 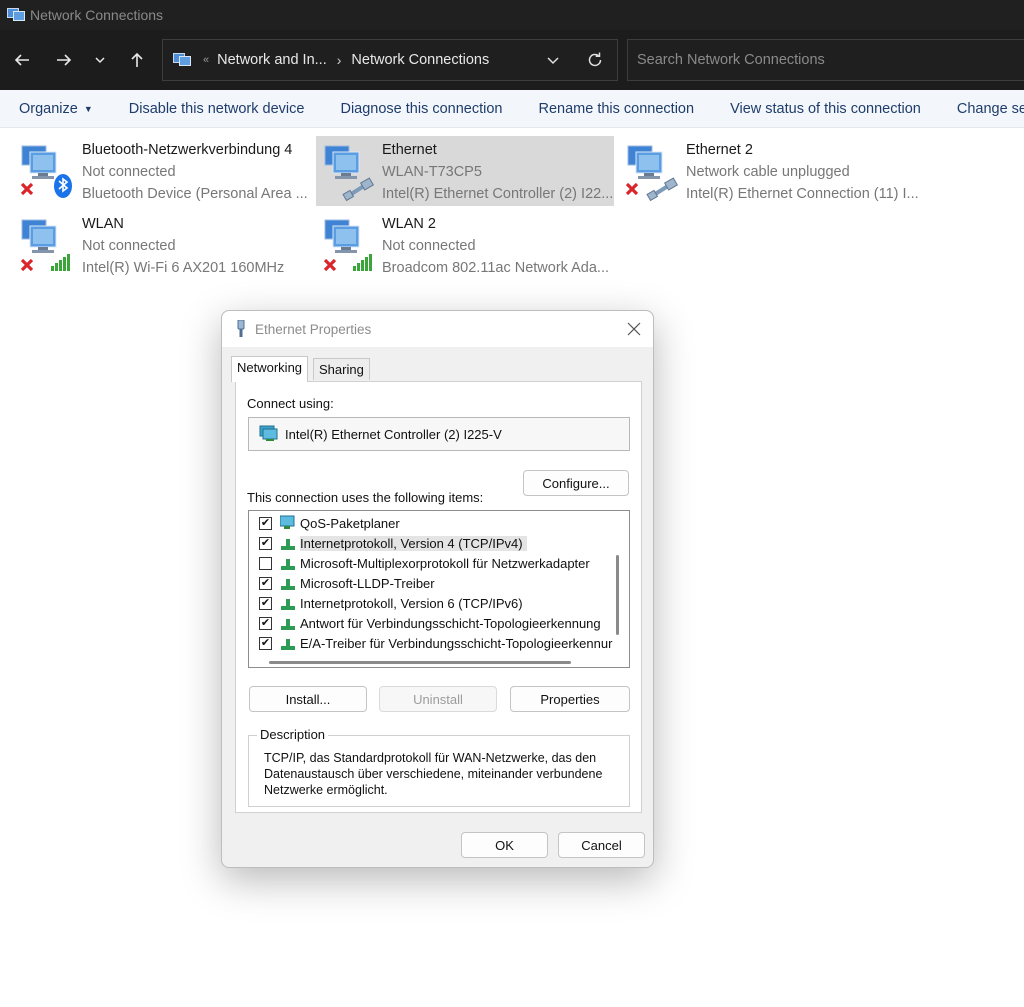 What do you see at coordinates (97, 15) in the screenshot?
I see `window-title: Network Connections` at bounding box center [97, 15].